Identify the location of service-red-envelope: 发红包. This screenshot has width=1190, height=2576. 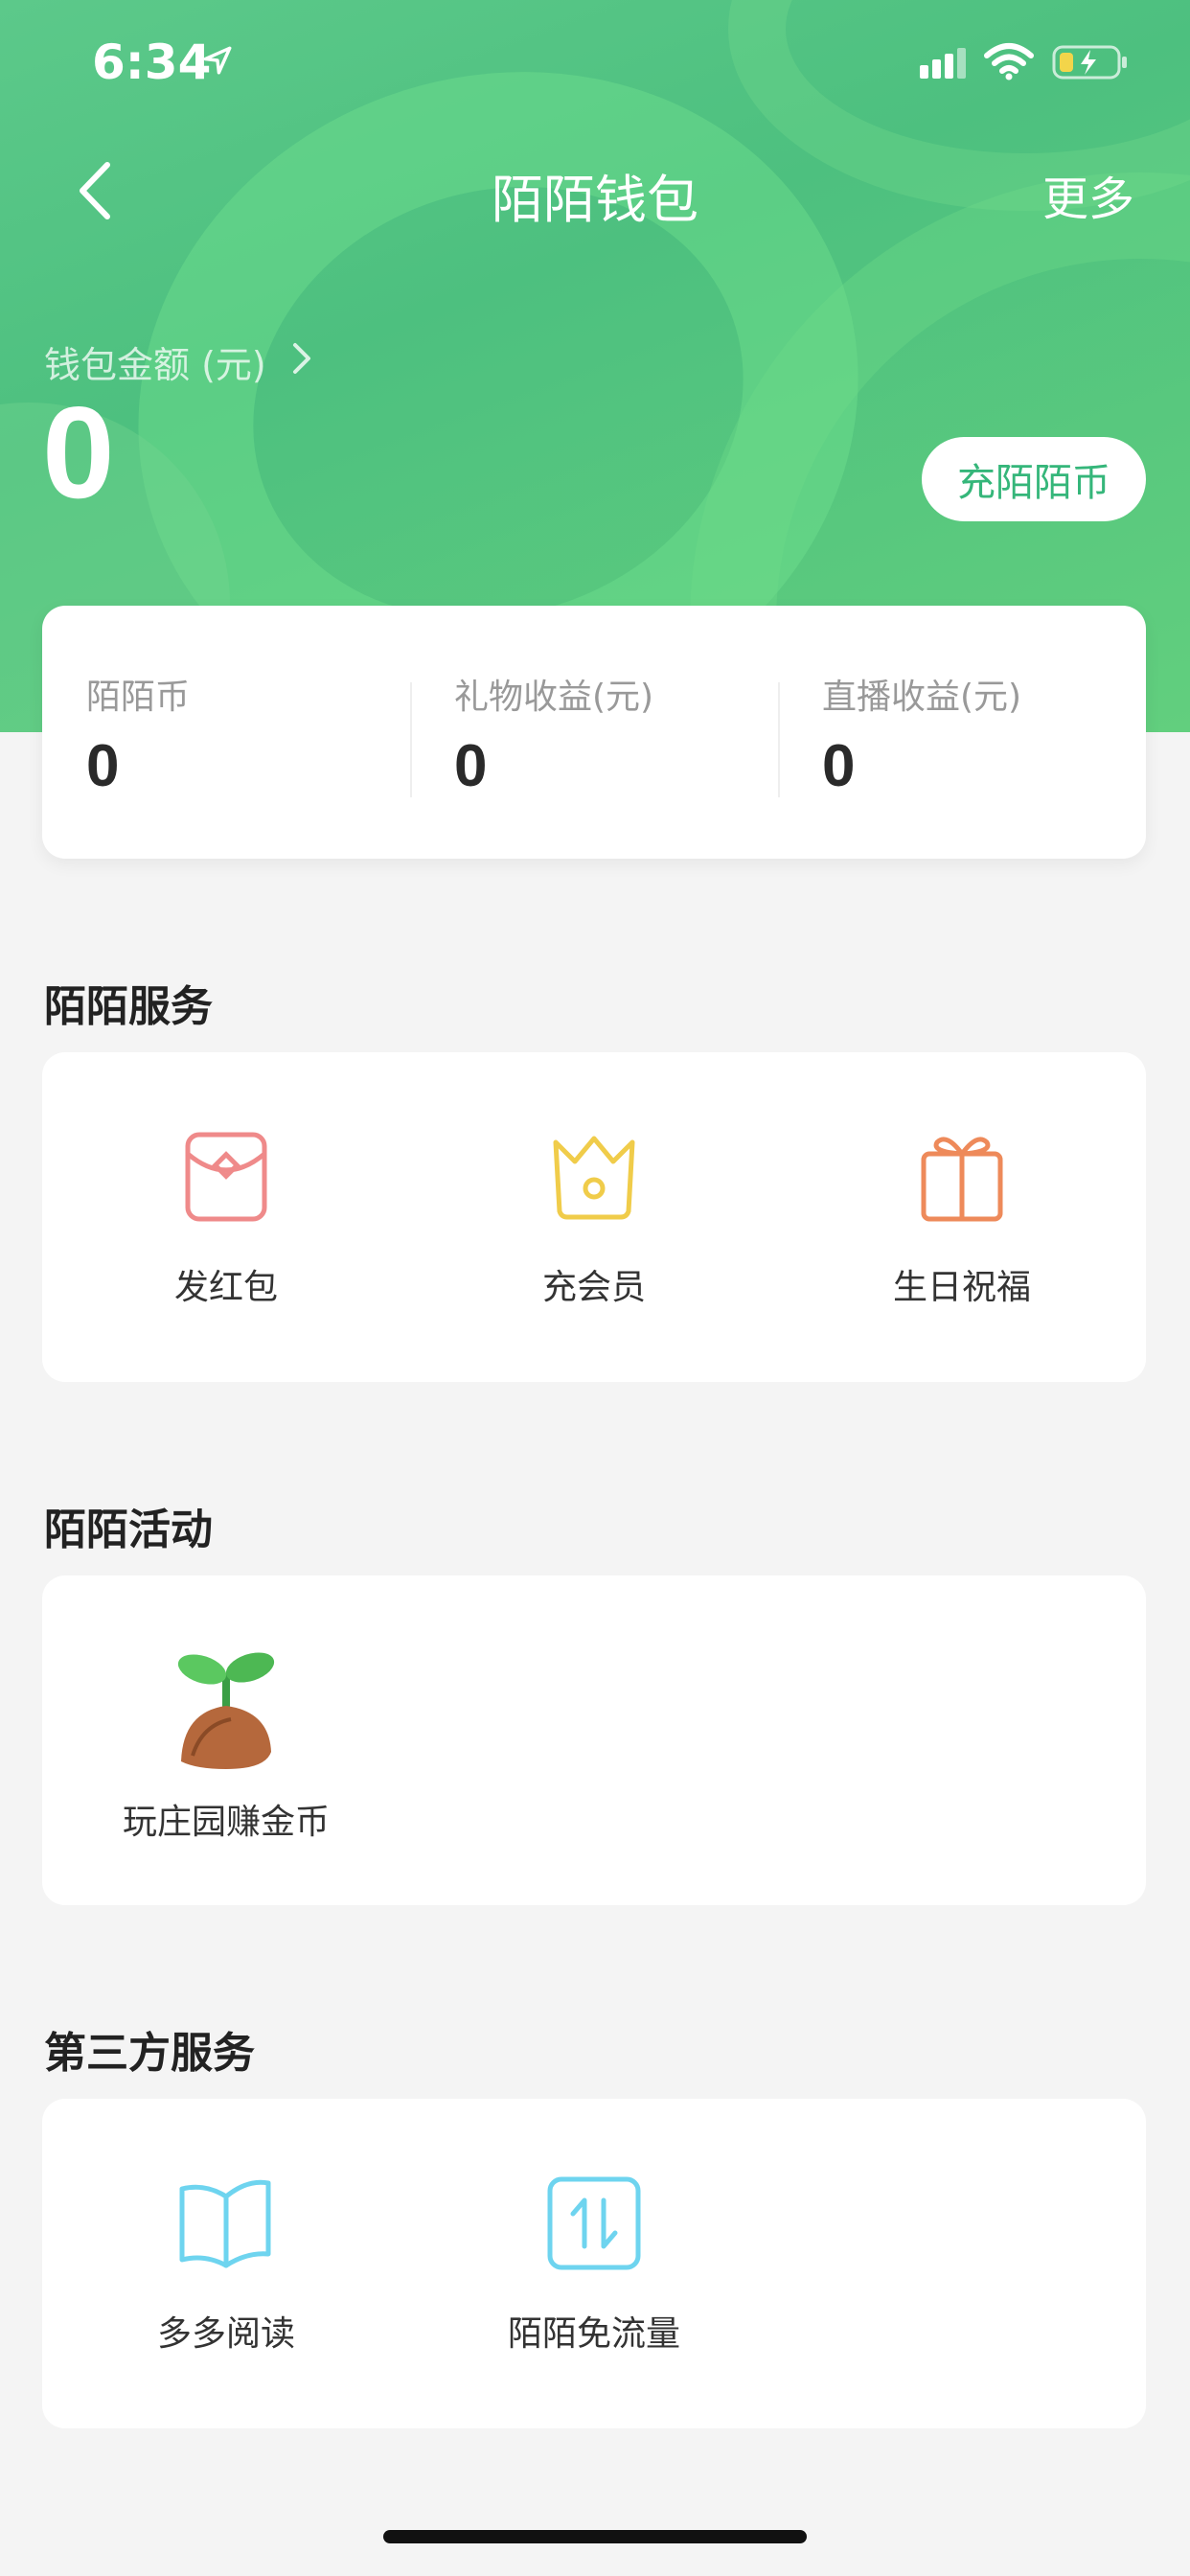
(226, 1219).